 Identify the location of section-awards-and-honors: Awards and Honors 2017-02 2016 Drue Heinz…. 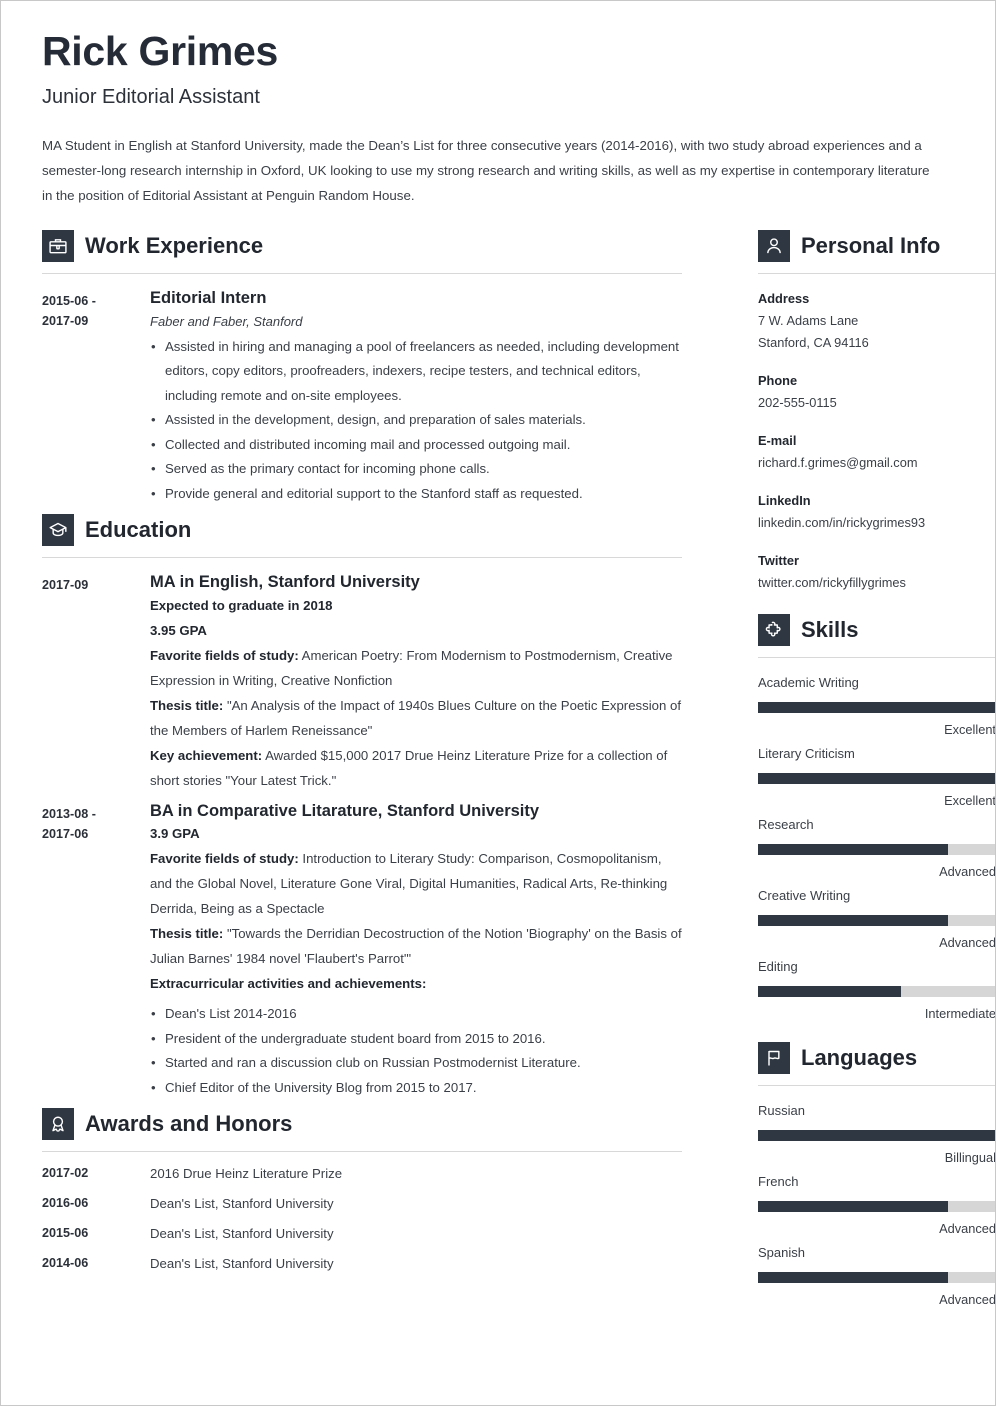
(362, 1189).